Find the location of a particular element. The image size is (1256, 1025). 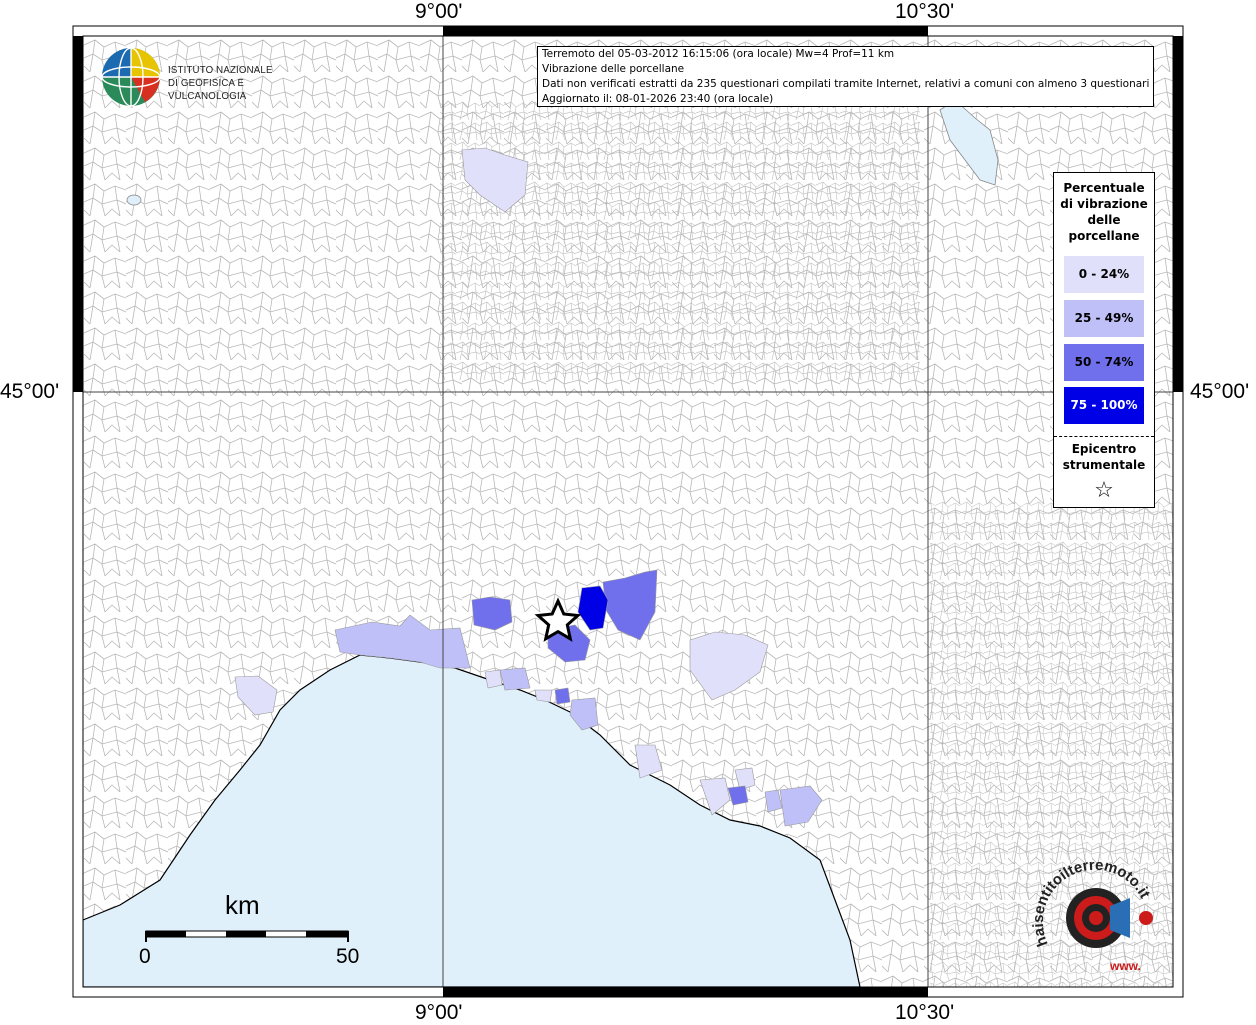

map-subject: Vibrazione delle porcellane is located at coordinates (613, 69).